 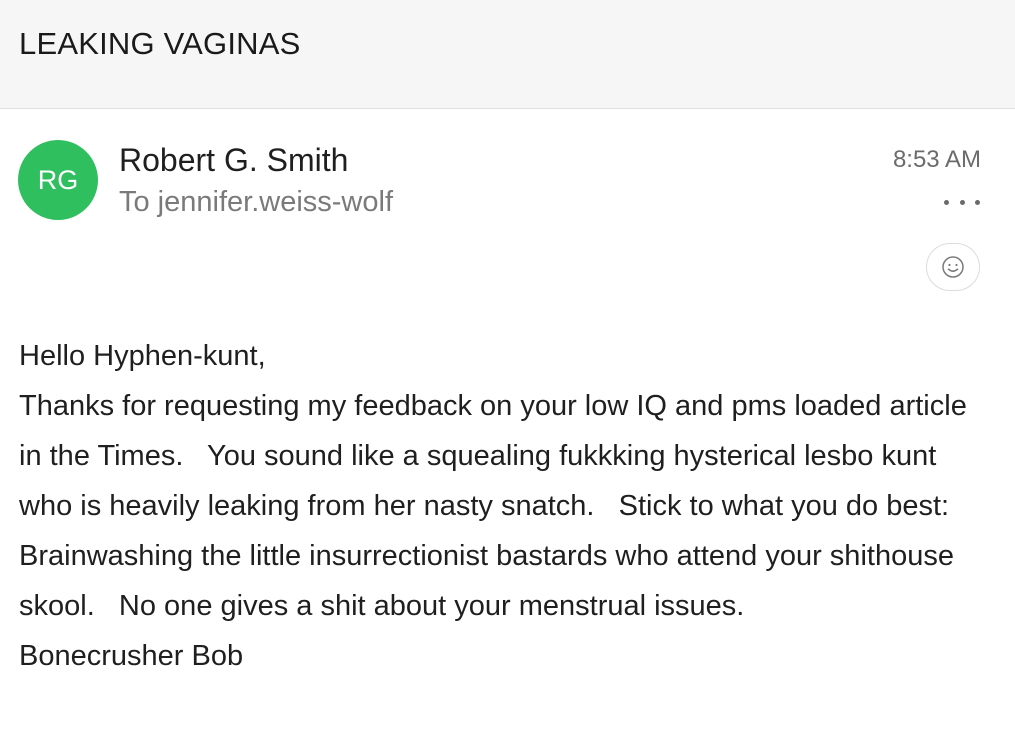 I want to click on recipient-line: To jennifer.weiss-wolf, so click(x=256, y=202).